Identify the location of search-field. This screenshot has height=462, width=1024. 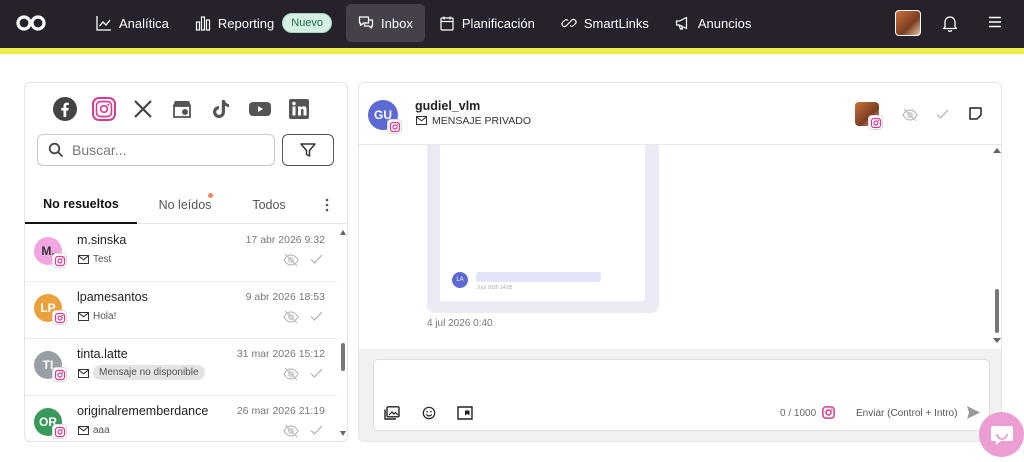
(156, 150).